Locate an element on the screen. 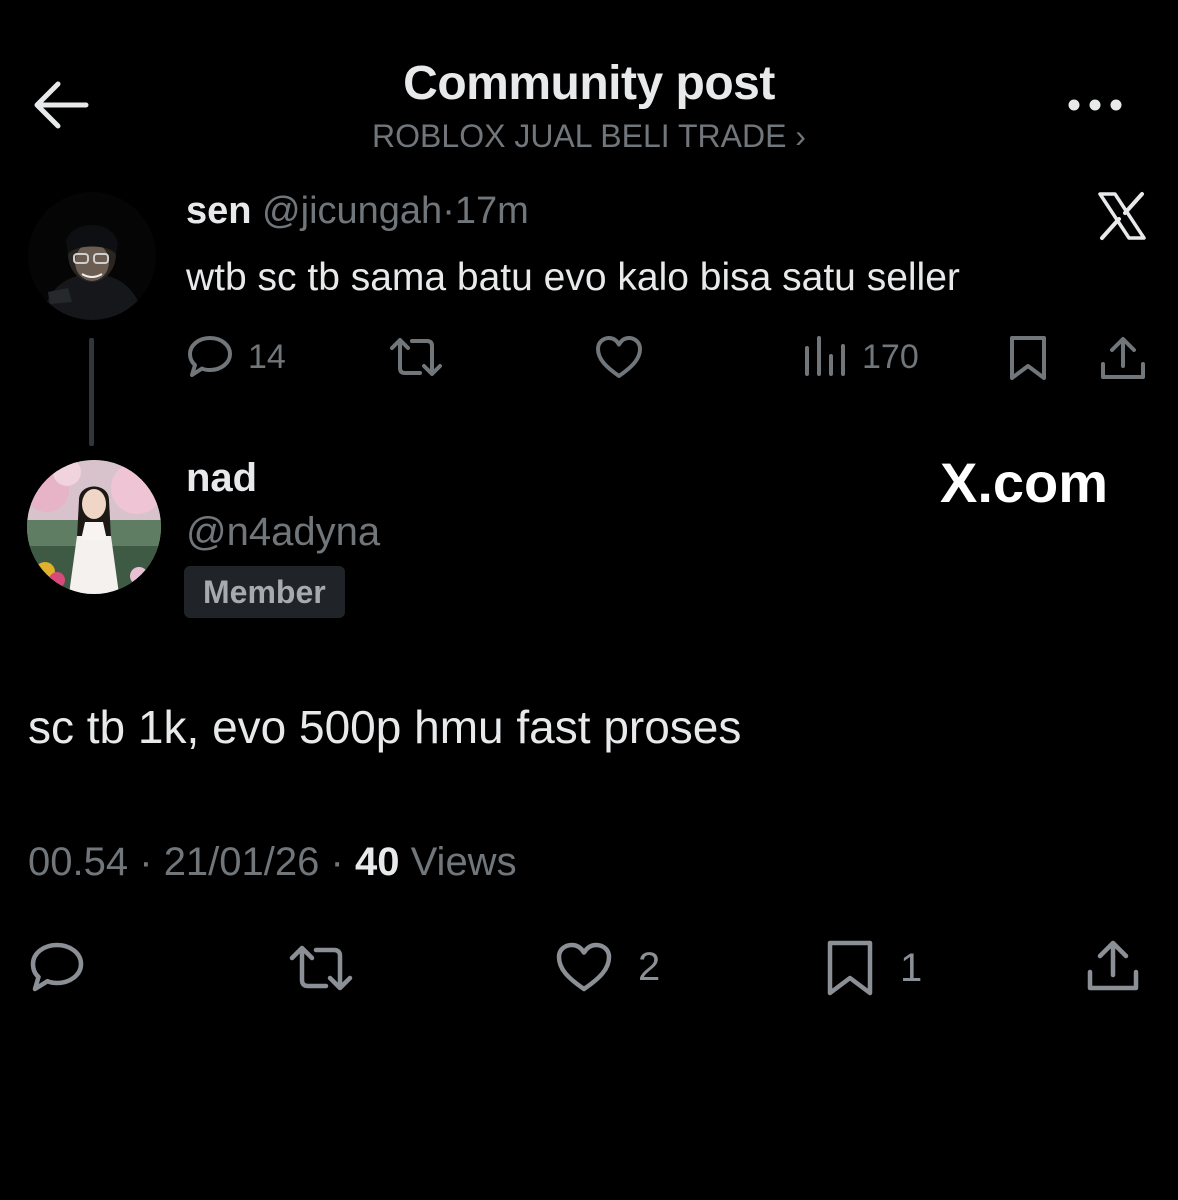 This screenshot has width=1178, height=1200. bookmark-button: 1 is located at coordinates (873, 968).